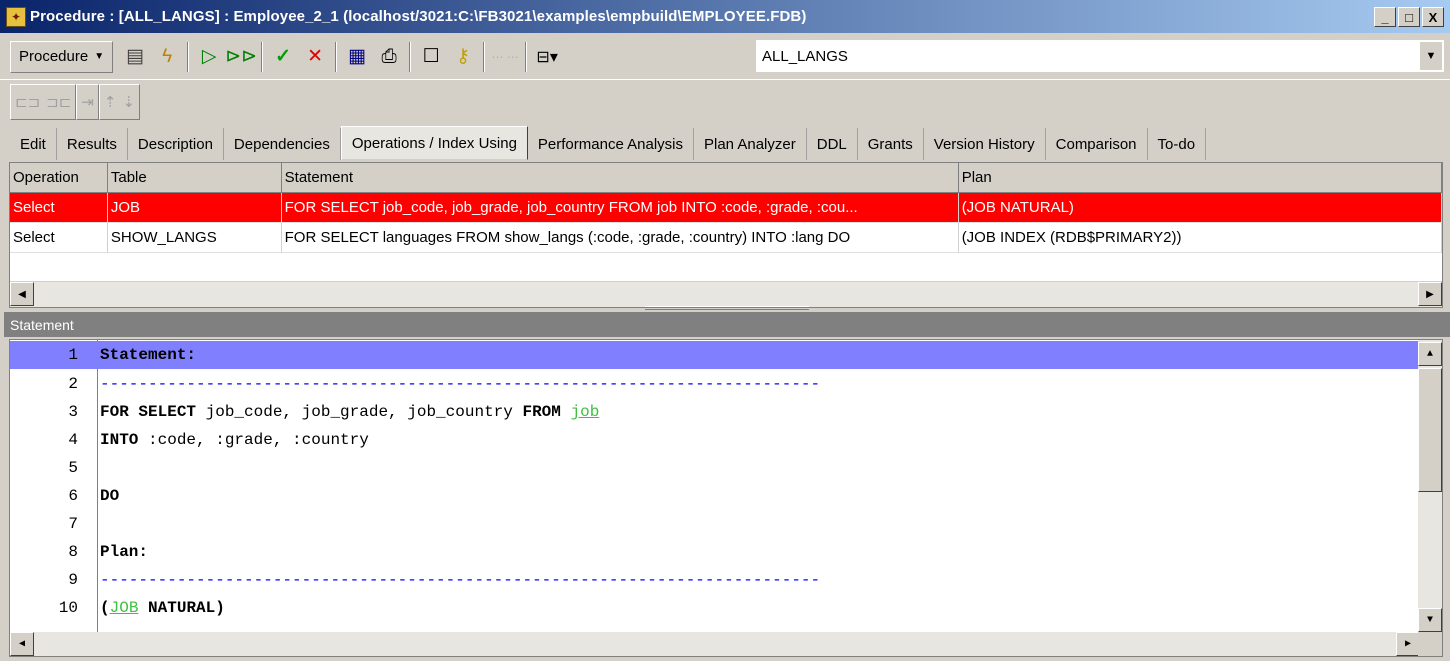 The width and height of the screenshot is (1450, 661). I want to click on line-number: 7, so click(73, 524).